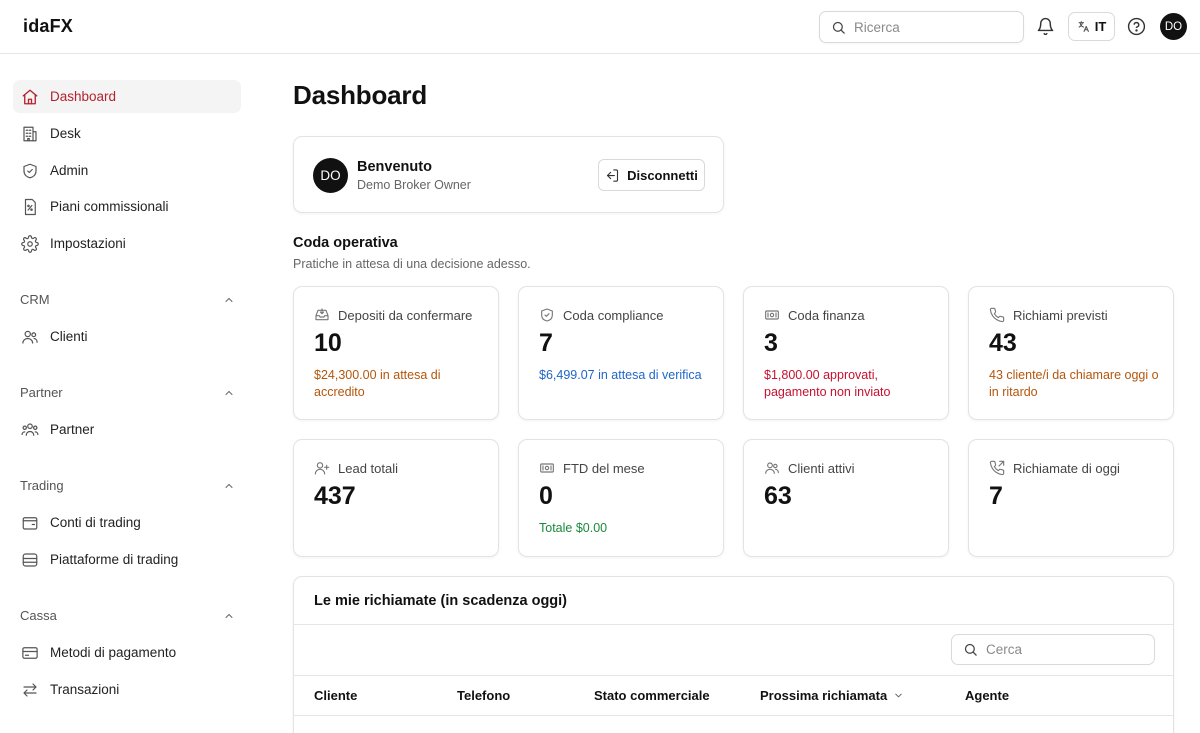 The width and height of the screenshot is (1200, 733). Describe the element at coordinates (127, 615) in the screenshot. I see `nav-group-cassa: Cassa` at that location.